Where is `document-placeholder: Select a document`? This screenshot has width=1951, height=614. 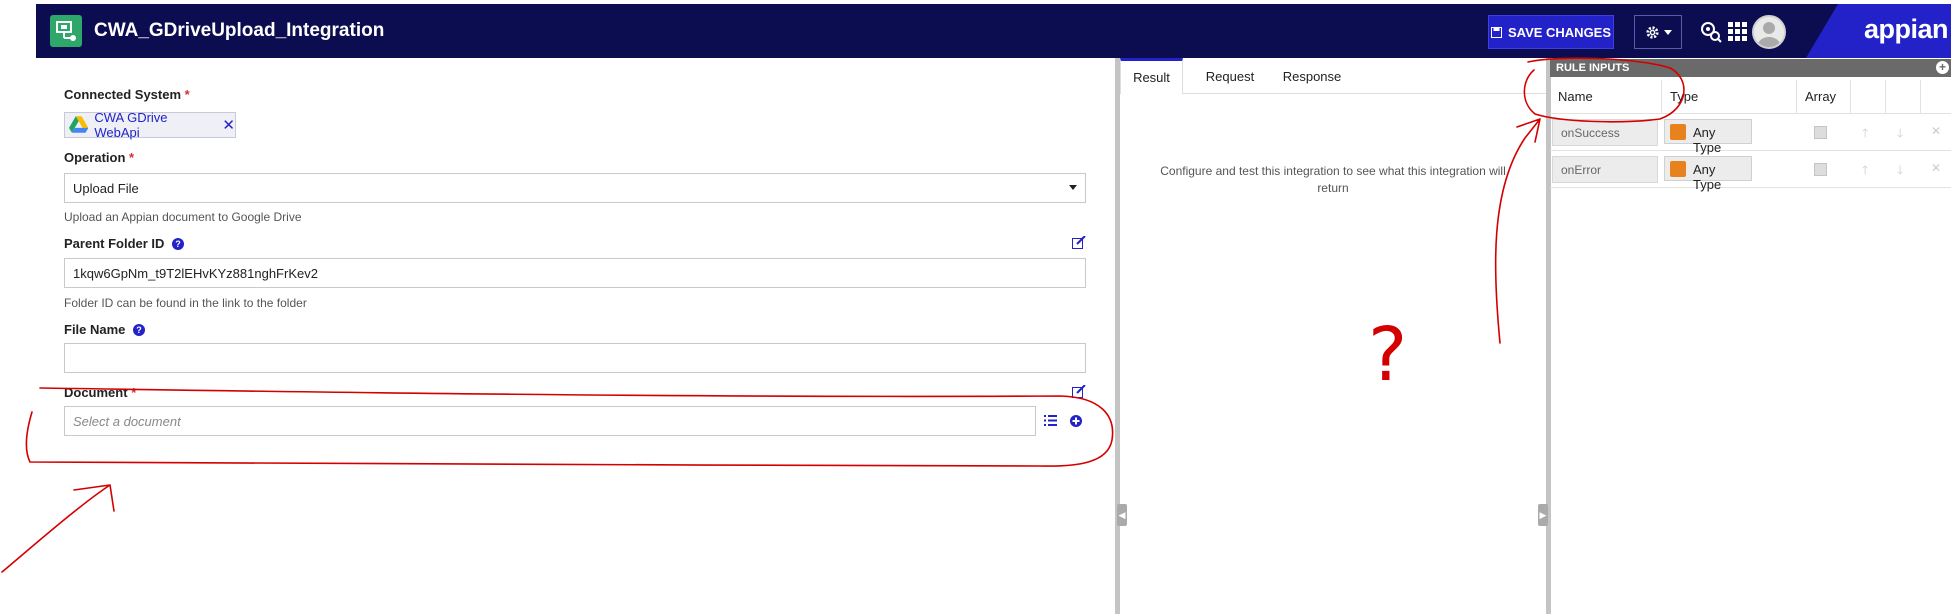 document-placeholder: Select a document is located at coordinates (127, 421).